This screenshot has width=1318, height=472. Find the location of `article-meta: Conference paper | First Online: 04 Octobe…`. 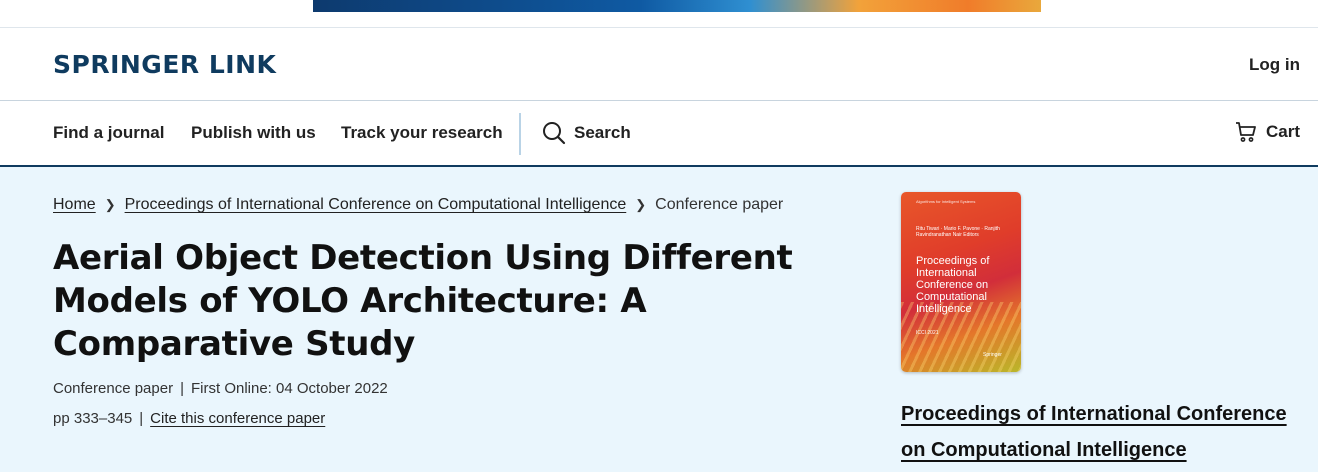

article-meta: Conference paper | First Online: 04 Octobe… is located at coordinates (220, 388).